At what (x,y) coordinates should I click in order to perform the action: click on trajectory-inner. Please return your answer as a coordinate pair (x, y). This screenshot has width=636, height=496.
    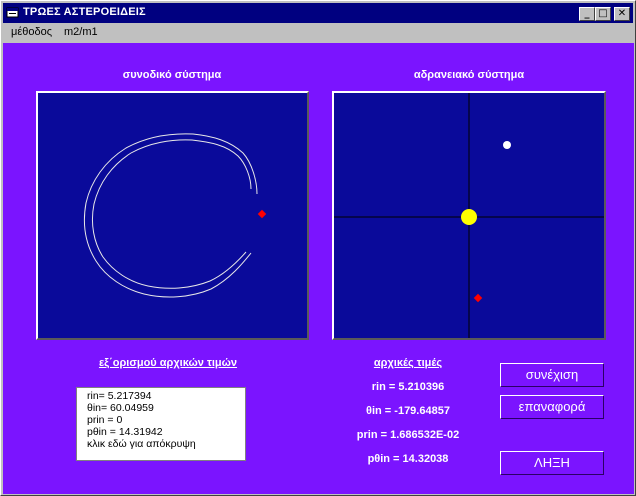
    Looking at the image, I should click on (171, 214).